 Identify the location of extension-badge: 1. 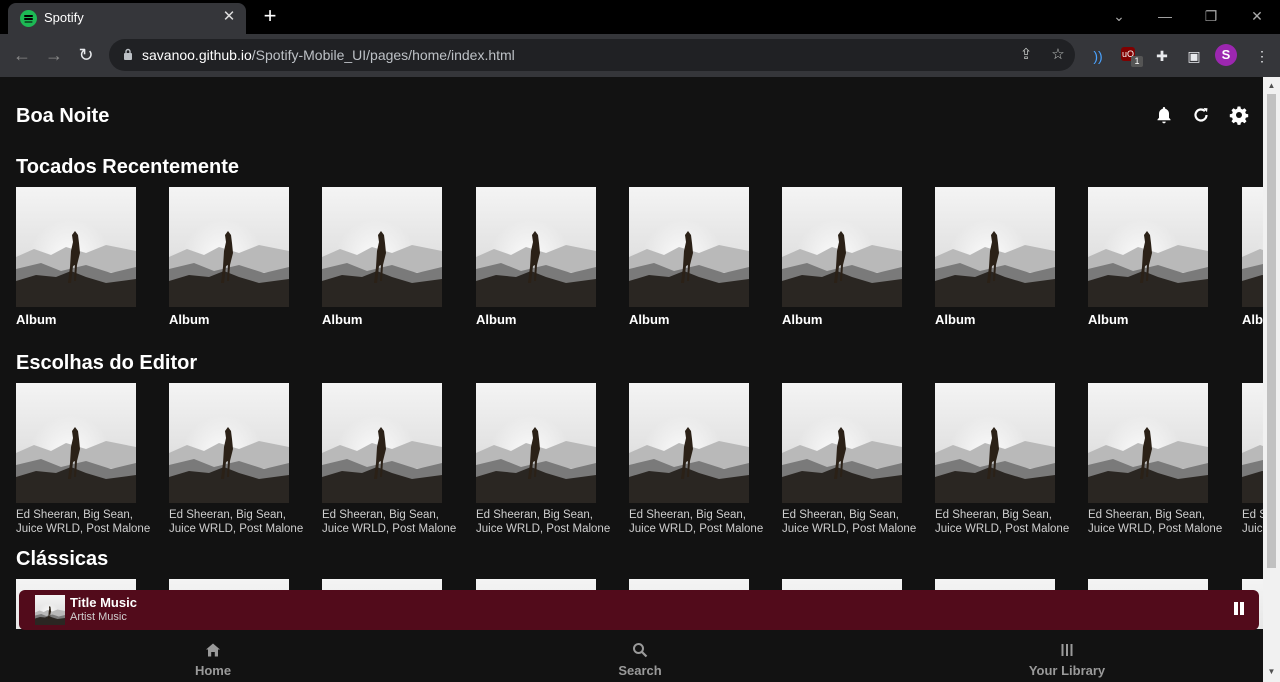
(1137, 61).